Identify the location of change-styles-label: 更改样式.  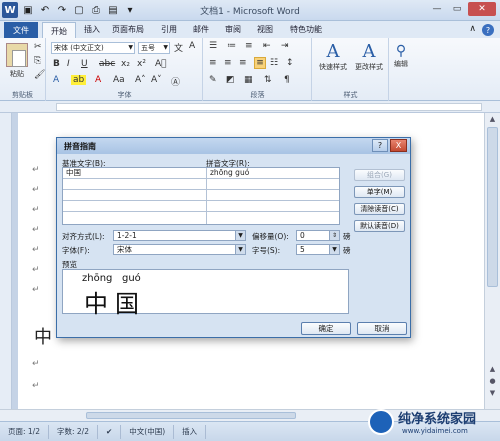
(369, 67).